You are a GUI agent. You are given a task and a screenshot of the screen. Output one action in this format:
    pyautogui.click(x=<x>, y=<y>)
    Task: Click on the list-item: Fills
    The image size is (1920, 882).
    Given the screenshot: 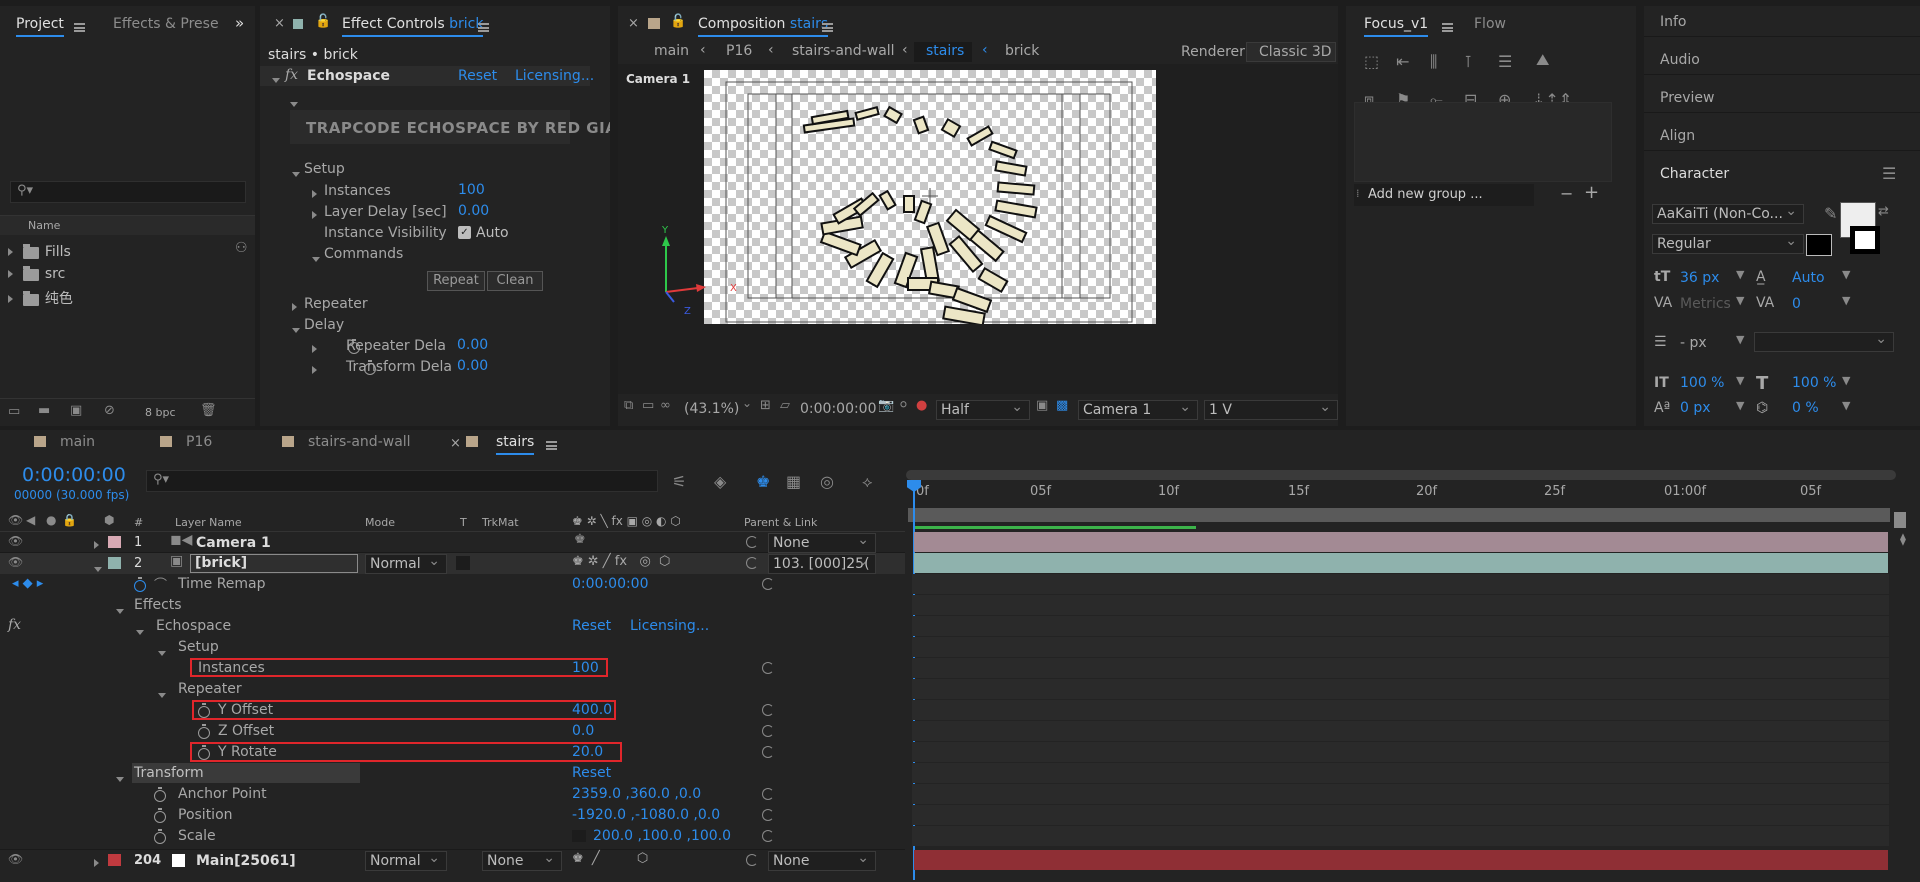 What is the action you would take?
    pyautogui.click(x=39, y=251)
    